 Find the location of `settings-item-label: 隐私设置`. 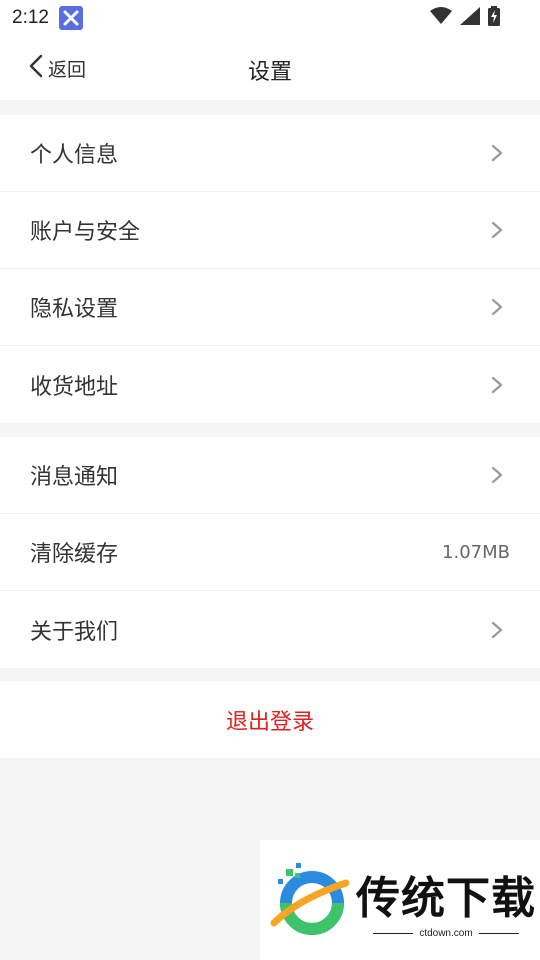

settings-item-label: 隐私设置 is located at coordinates (74, 309).